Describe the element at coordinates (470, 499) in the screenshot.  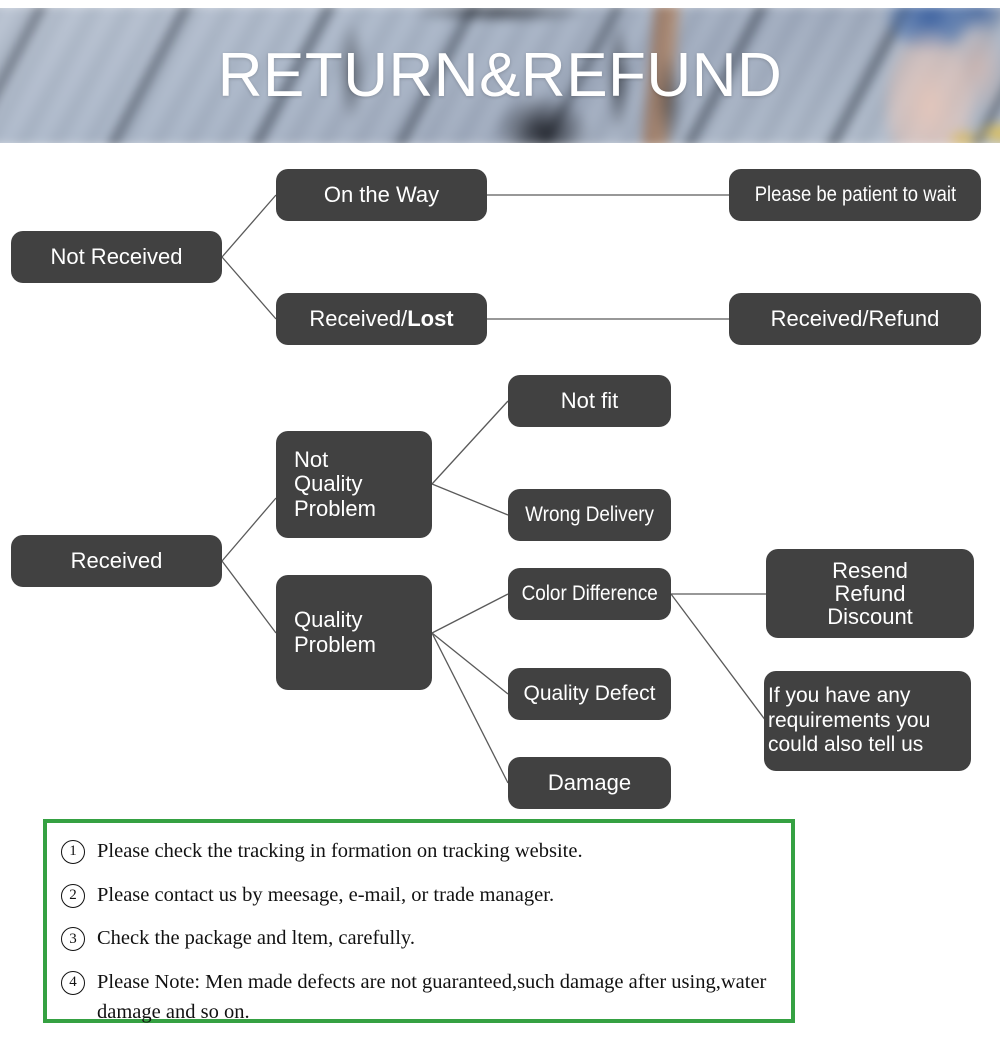
I see `connector-notquality-wrongdelivery` at that location.